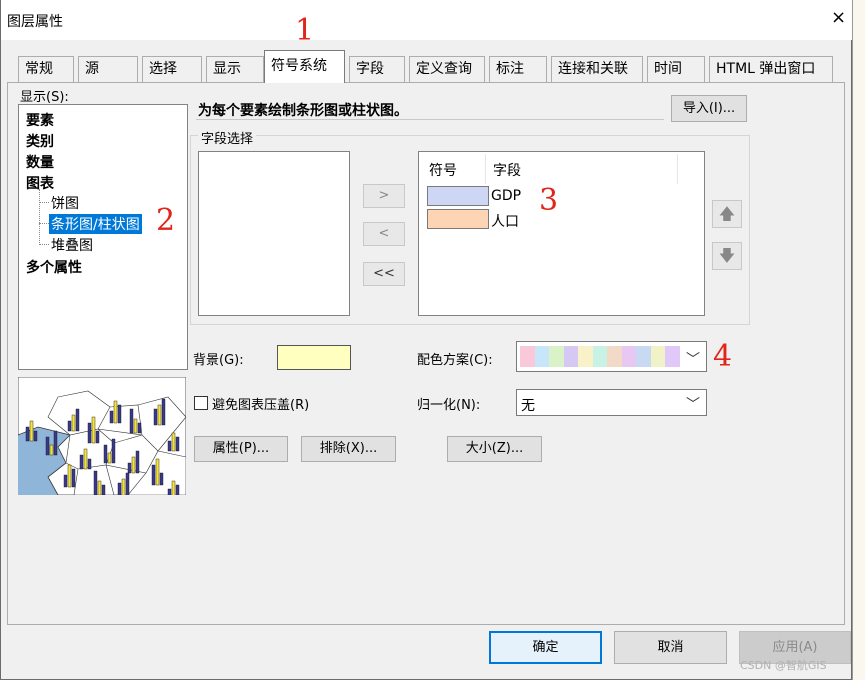 The image size is (865, 680). Describe the element at coordinates (384, 274) in the screenshot. I see `remove-all-fields-button: <<` at that location.